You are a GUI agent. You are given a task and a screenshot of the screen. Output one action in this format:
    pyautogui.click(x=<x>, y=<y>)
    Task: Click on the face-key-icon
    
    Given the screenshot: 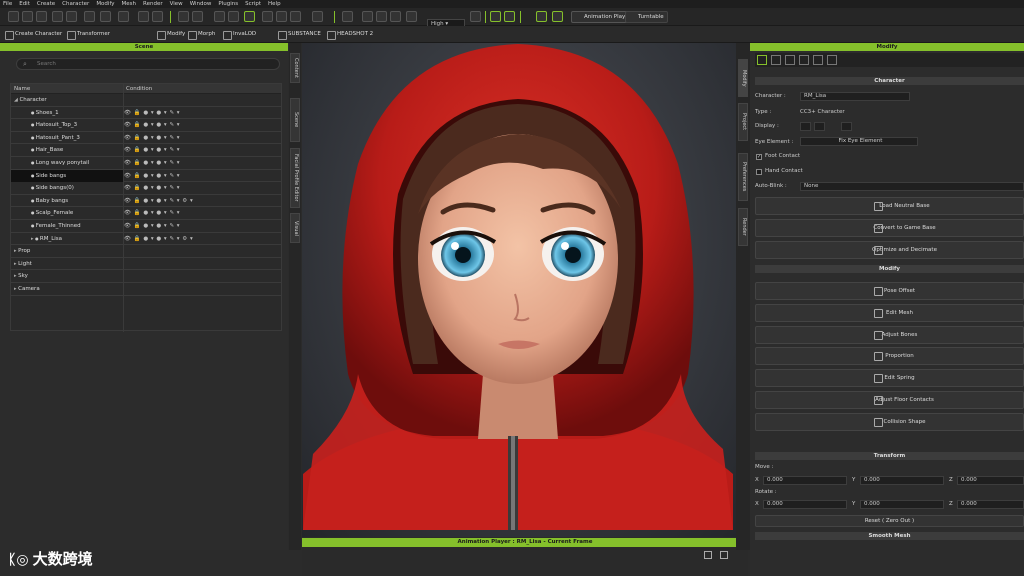 What is the action you would take?
    pyautogui.click(x=804, y=60)
    